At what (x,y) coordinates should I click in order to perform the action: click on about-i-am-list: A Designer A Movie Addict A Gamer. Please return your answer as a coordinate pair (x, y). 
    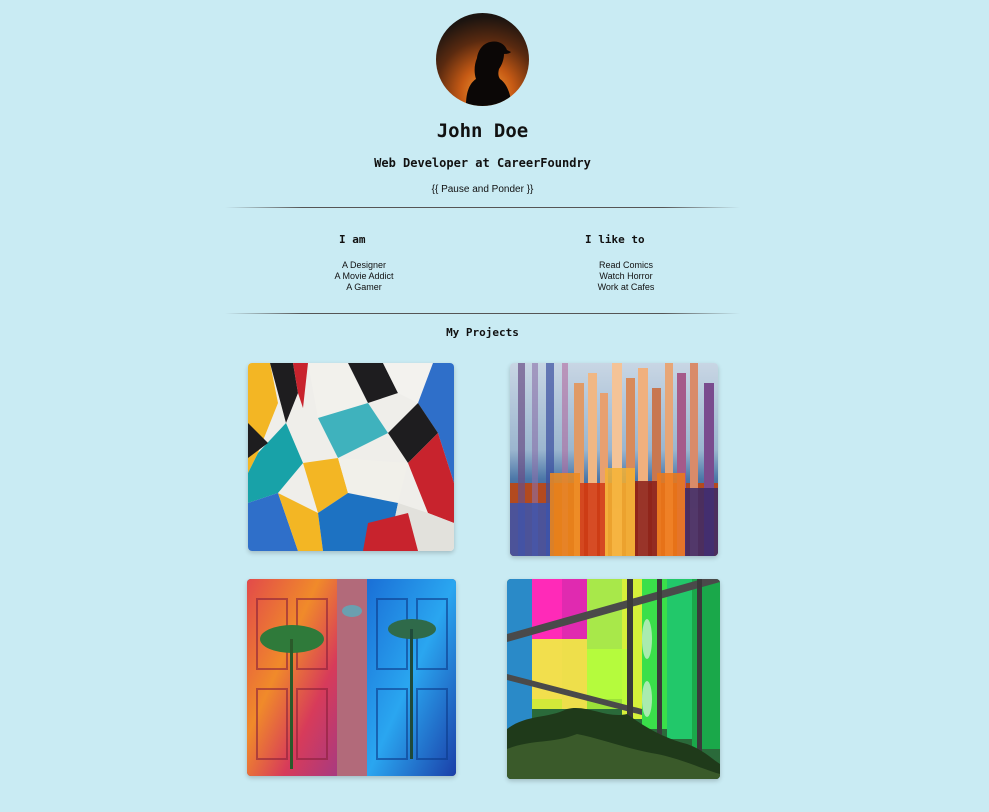
    Looking at the image, I should click on (364, 276).